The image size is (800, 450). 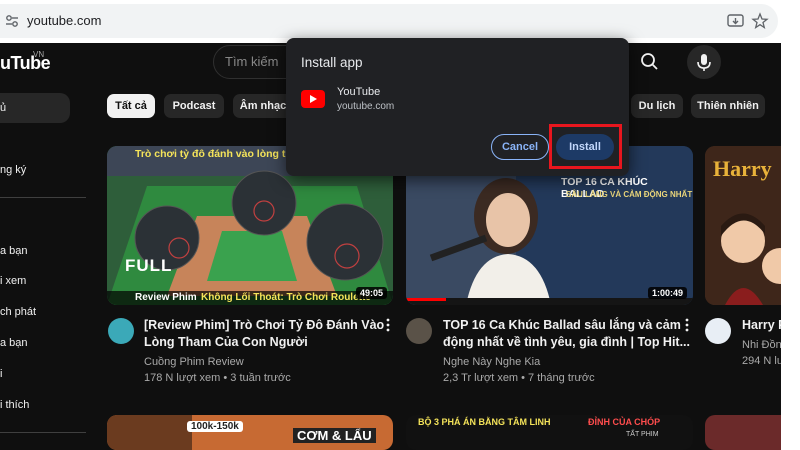 What do you see at coordinates (166, 297) in the screenshot?
I see `thumbnail-caption-bottom: Review Phim` at bounding box center [166, 297].